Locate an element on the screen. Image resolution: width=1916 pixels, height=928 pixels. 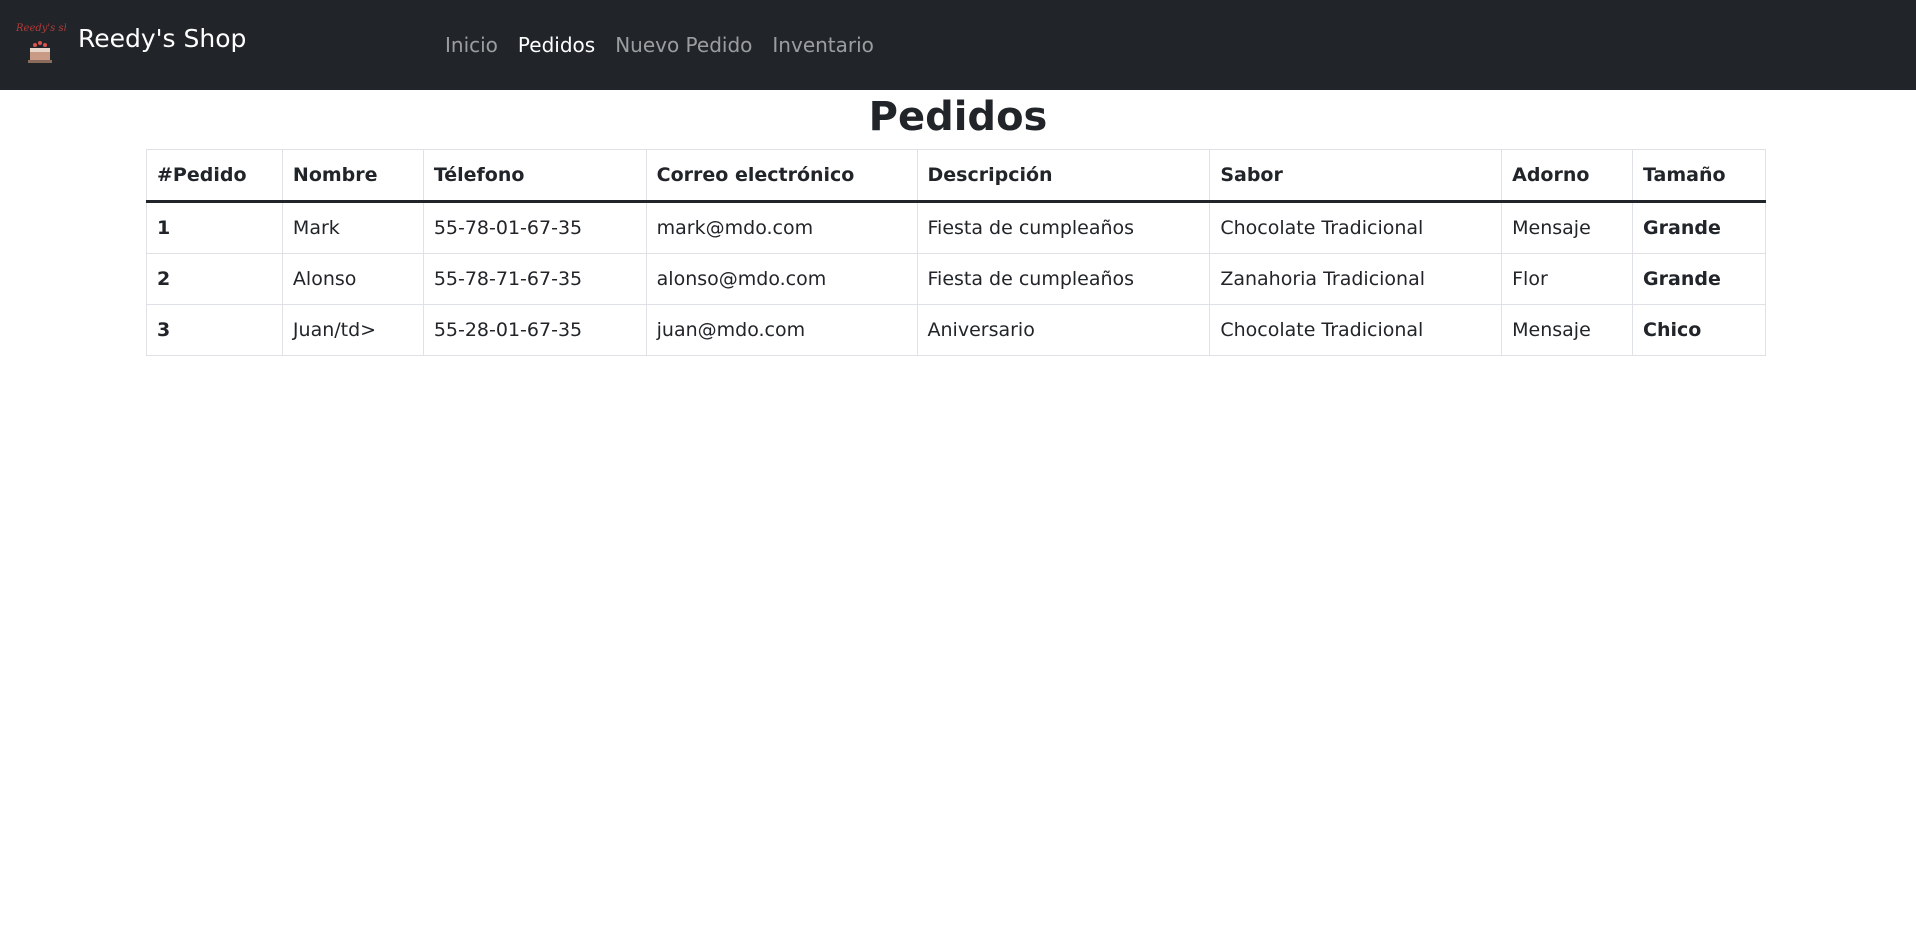
cell-sabor: Zanahoria Tradicional is located at coordinates (1356, 279).